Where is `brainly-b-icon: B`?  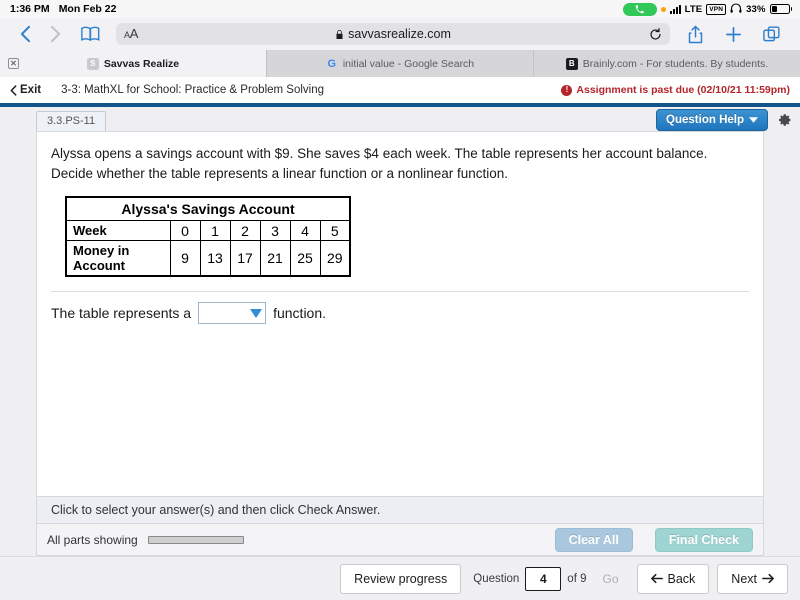
brainly-b-icon: B is located at coordinates (571, 63).